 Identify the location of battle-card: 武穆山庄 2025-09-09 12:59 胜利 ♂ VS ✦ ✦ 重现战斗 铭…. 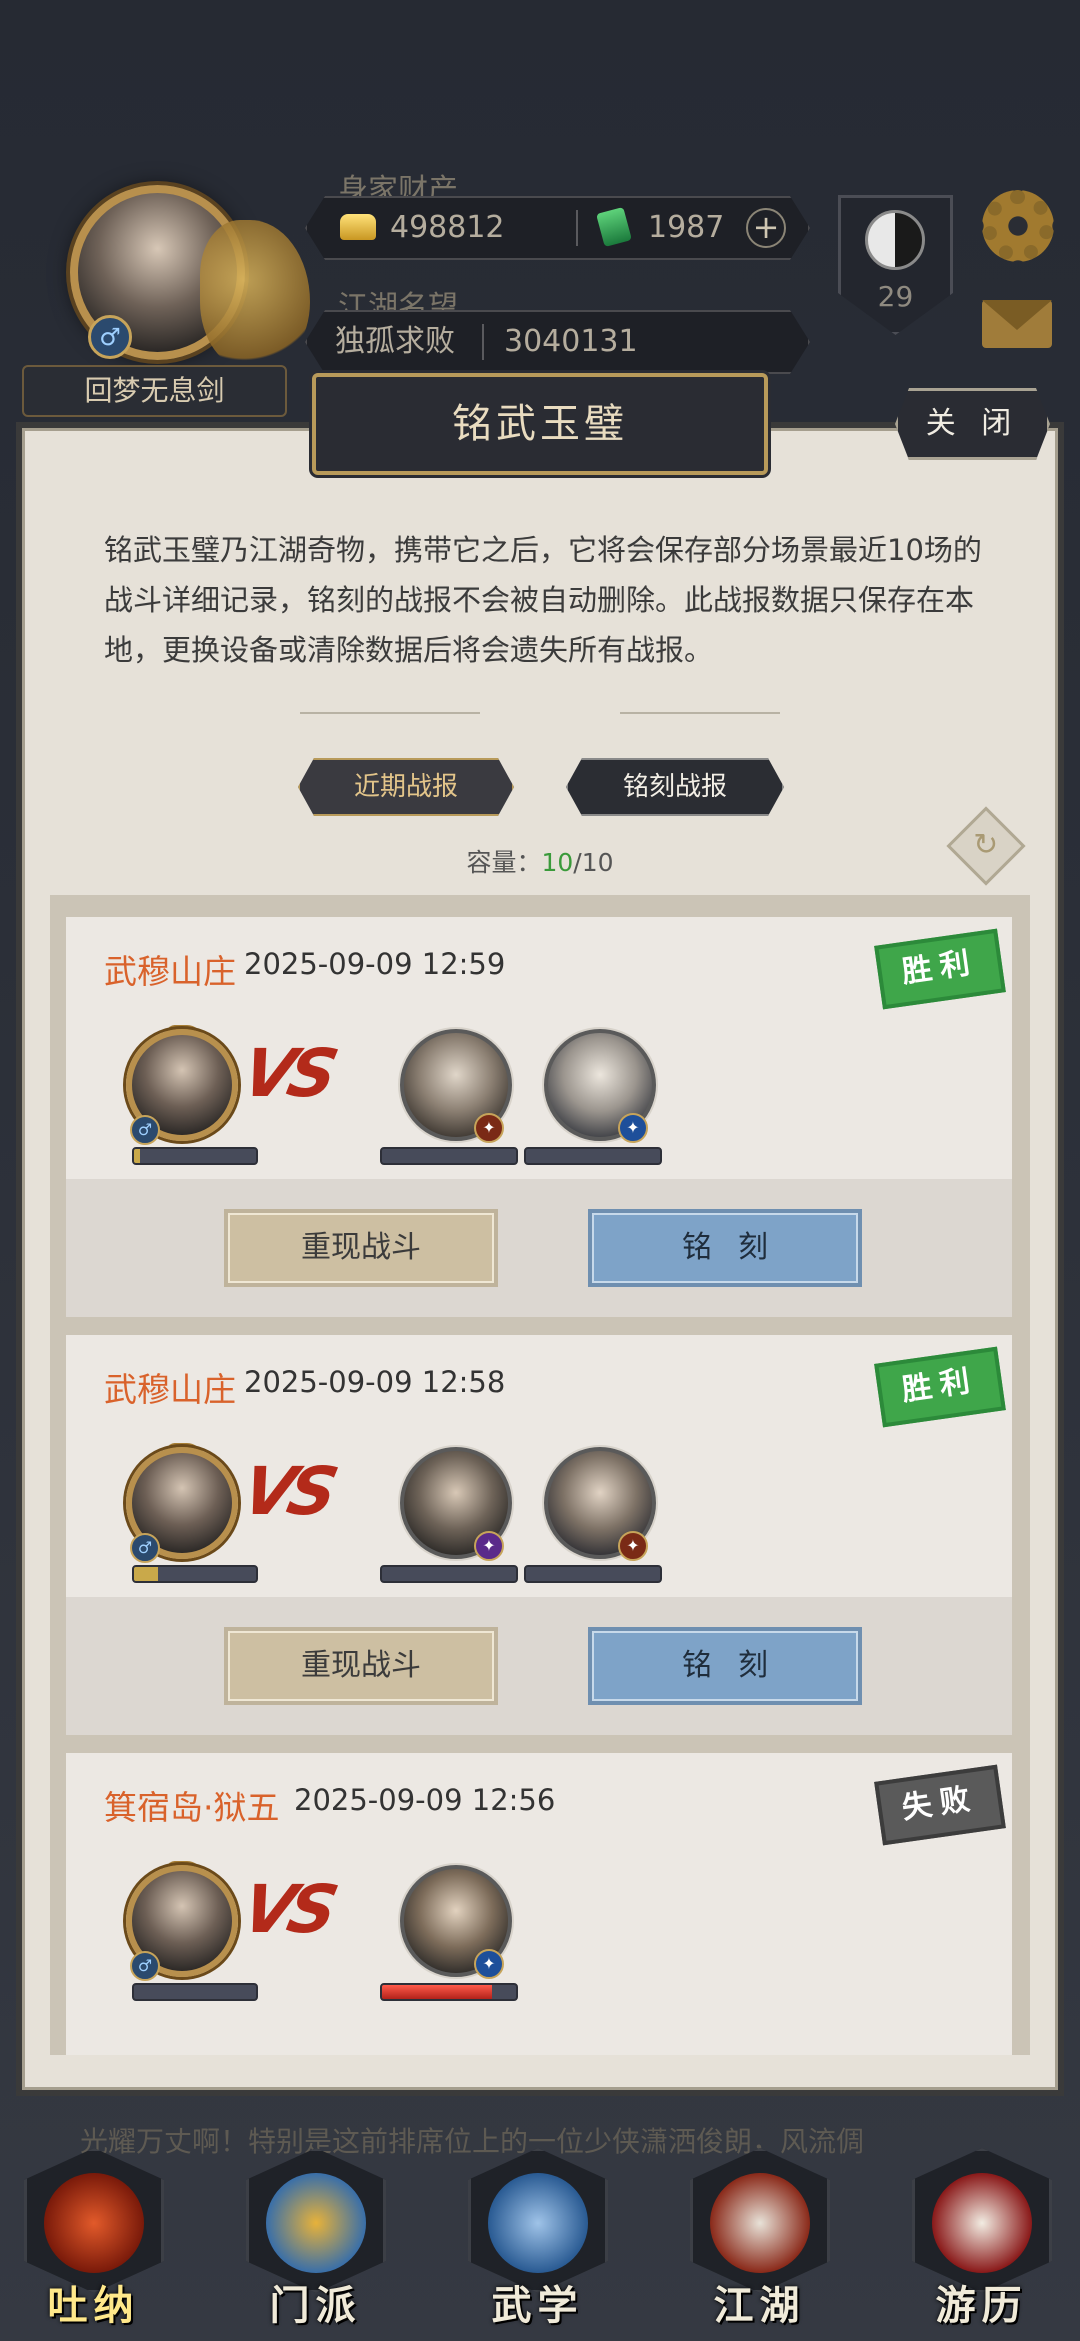
(539, 1117).